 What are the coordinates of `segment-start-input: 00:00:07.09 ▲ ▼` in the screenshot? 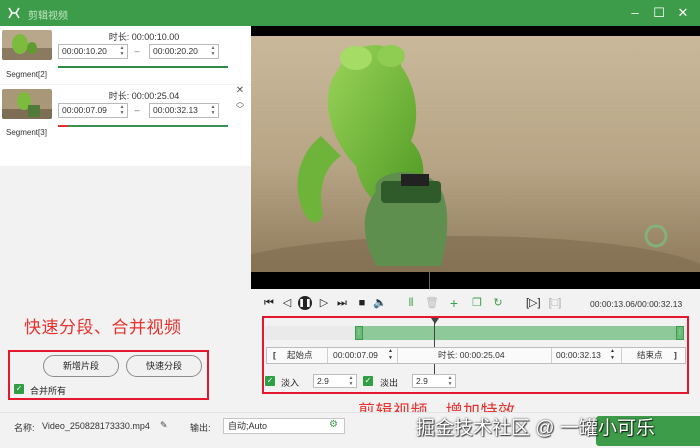 It's located at (93, 110).